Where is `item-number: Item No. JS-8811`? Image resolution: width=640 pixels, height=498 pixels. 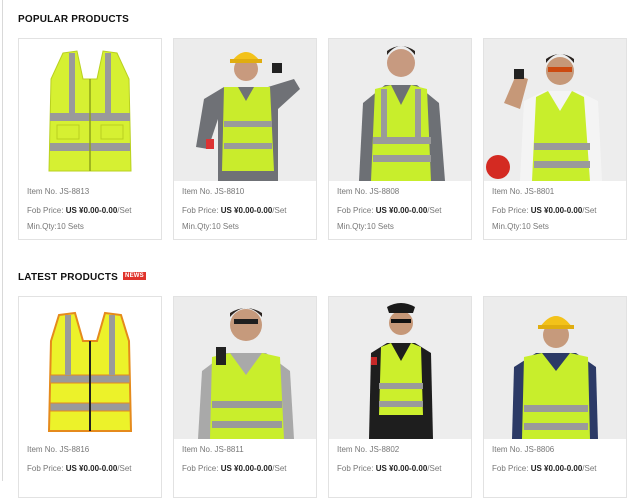 item-number: Item No. JS-8811 is located at coordinates (213, 449).